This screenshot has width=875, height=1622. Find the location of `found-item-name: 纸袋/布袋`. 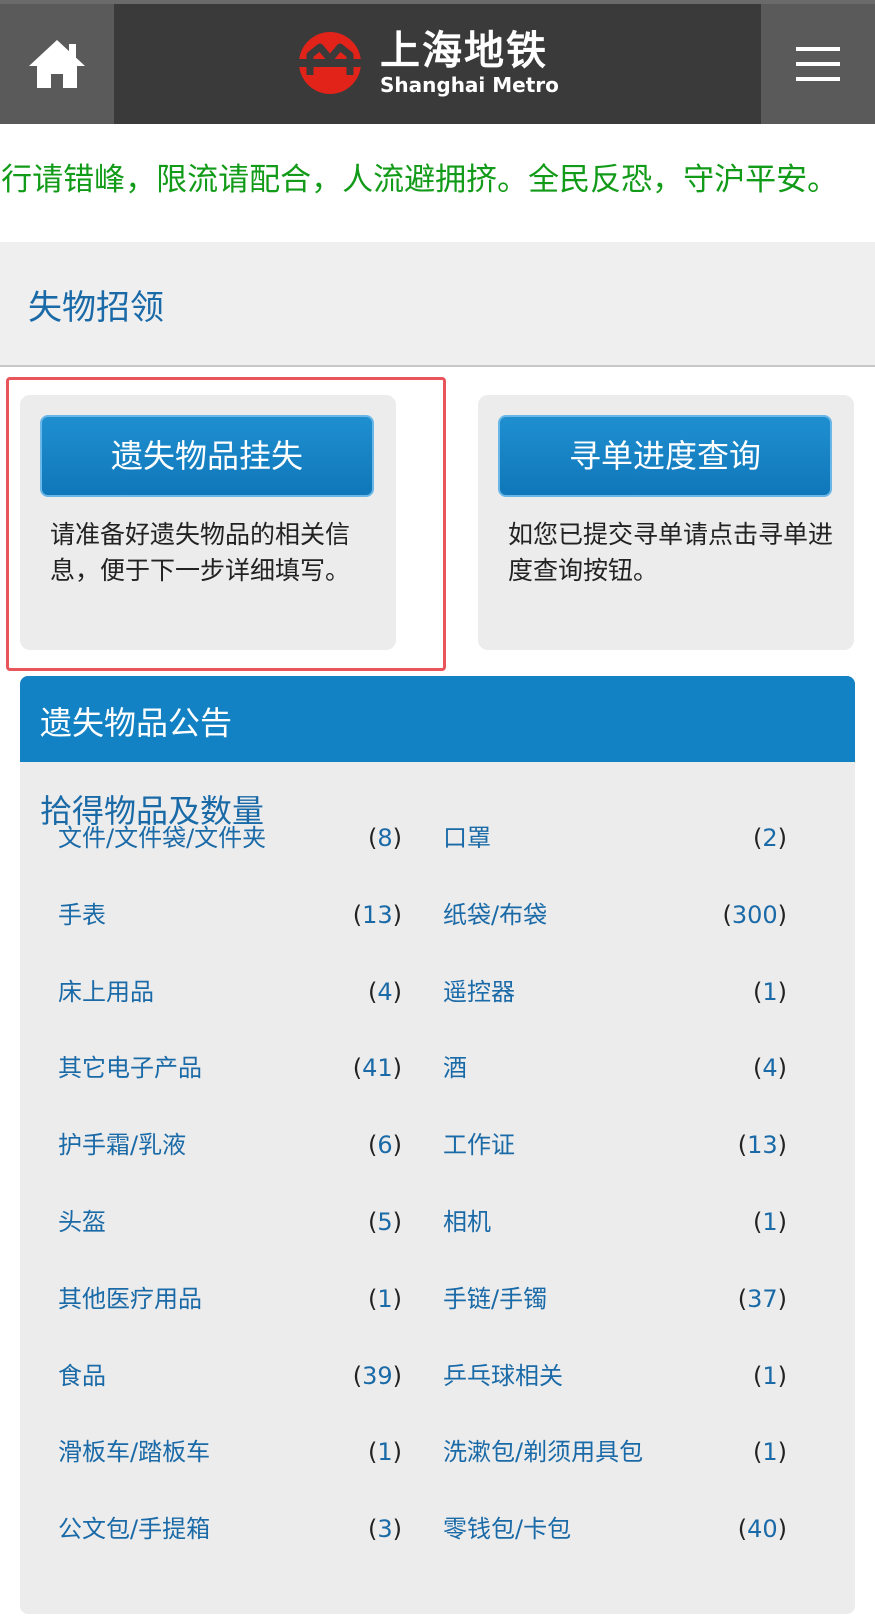

found-item-name: 纸袋/布袋 is located at coordinates (495, 915).